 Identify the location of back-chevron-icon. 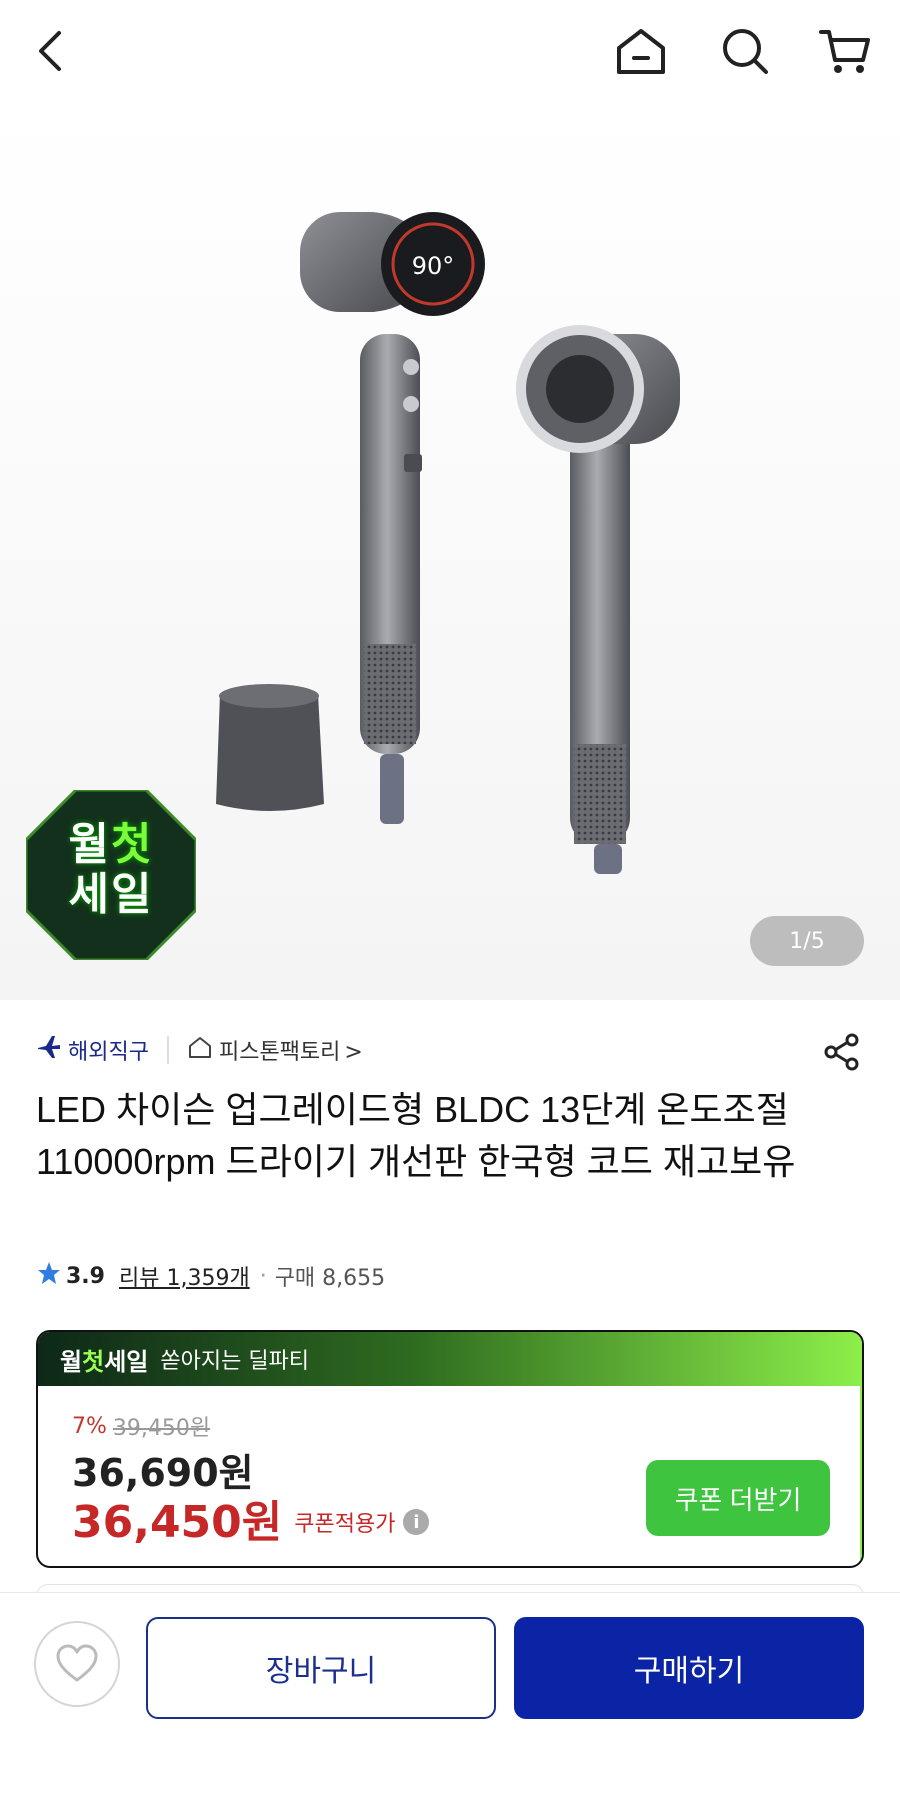
(51, 51).